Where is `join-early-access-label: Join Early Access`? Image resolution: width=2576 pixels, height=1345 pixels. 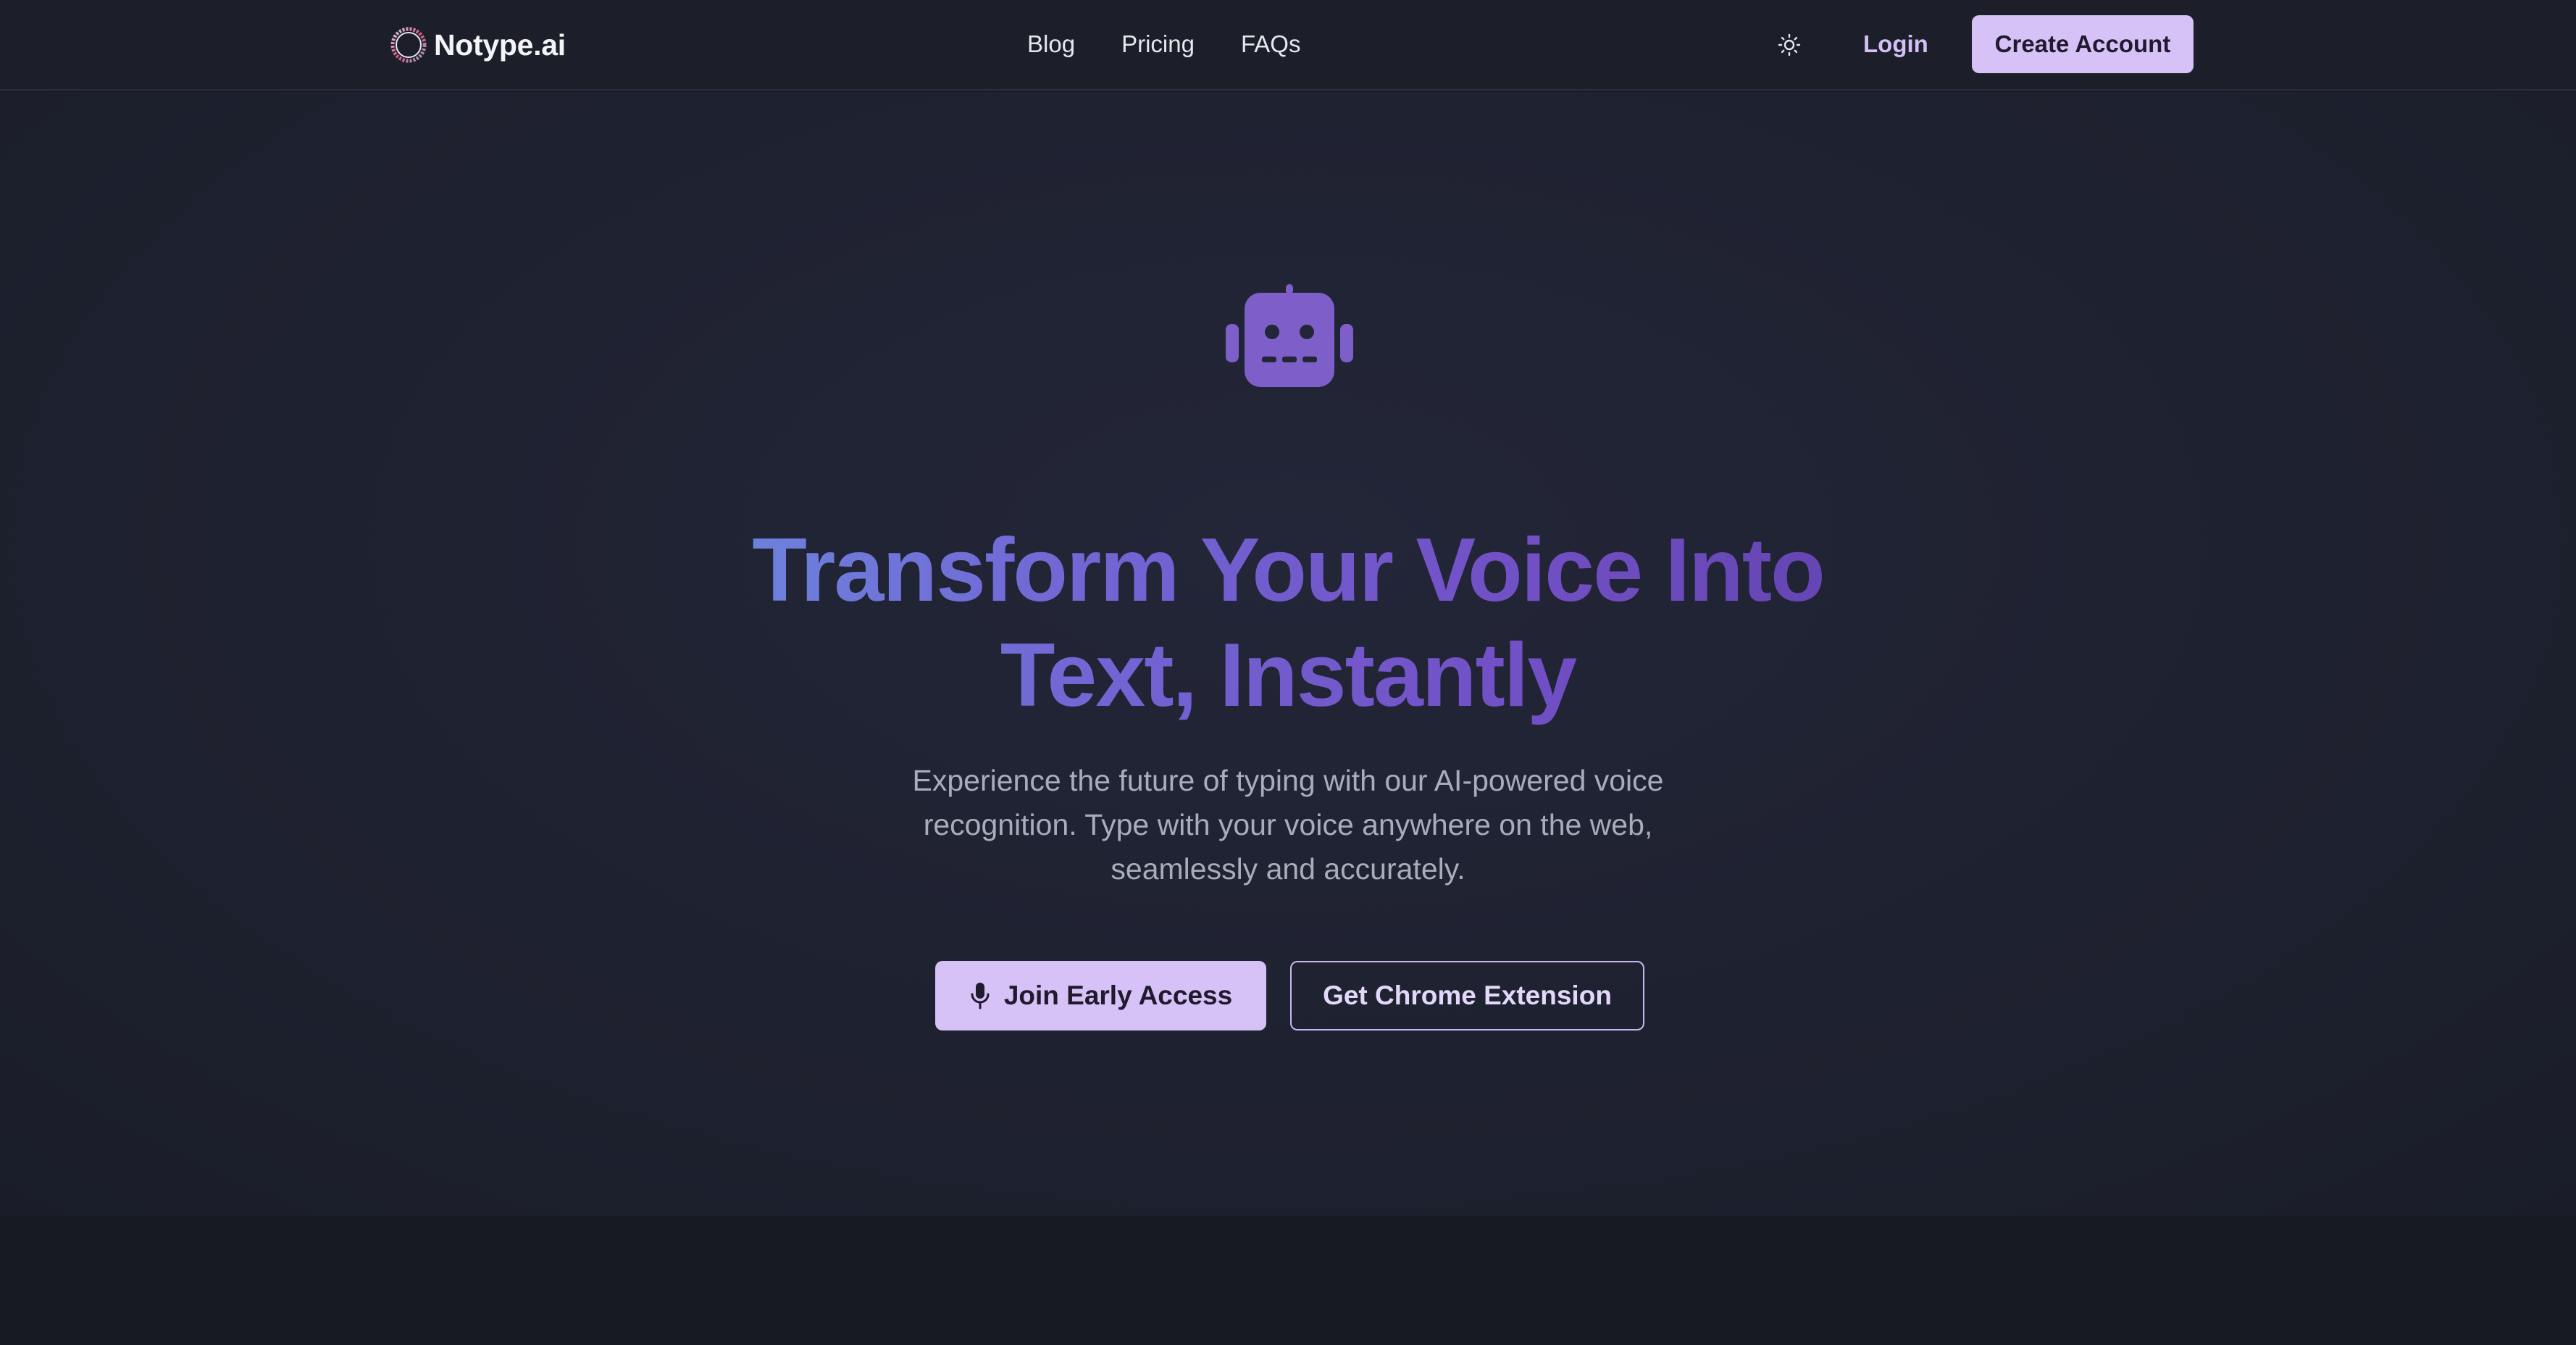
join-early-access-label: Join Early Access is located at coordinates (1118, 995).